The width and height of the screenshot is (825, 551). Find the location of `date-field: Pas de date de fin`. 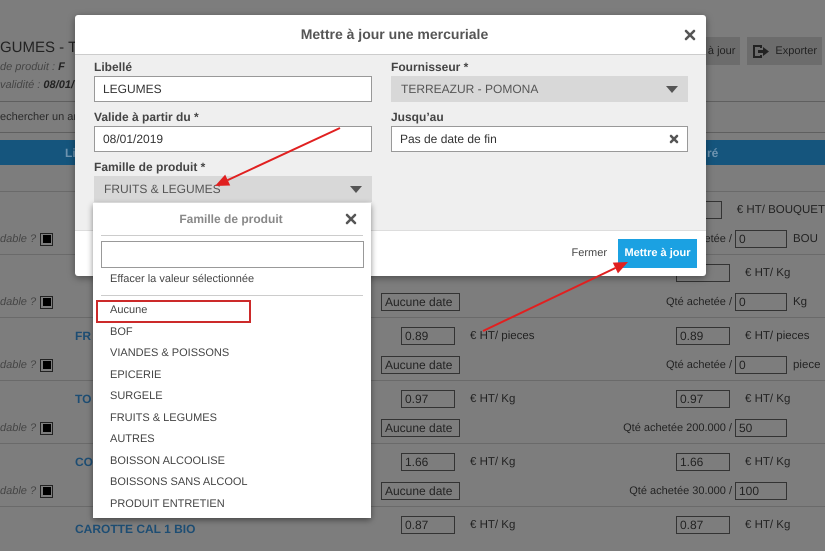

date-field: Pas de date de fin is located at coordinates (539, 139).